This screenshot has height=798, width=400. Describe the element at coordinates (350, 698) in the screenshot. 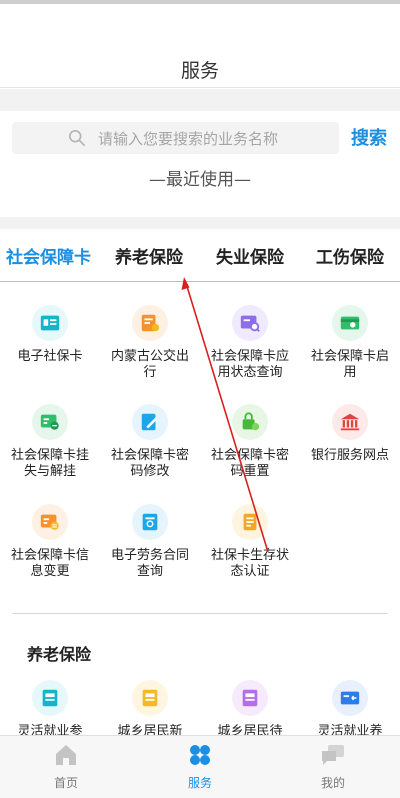

I see `tax-icon` at that location.